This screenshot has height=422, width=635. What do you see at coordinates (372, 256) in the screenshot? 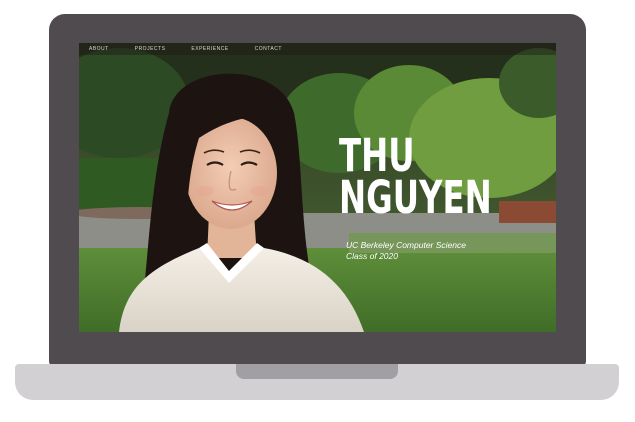
I see `subtitle-class: Class of 2020` at bounding box center [372, 256].